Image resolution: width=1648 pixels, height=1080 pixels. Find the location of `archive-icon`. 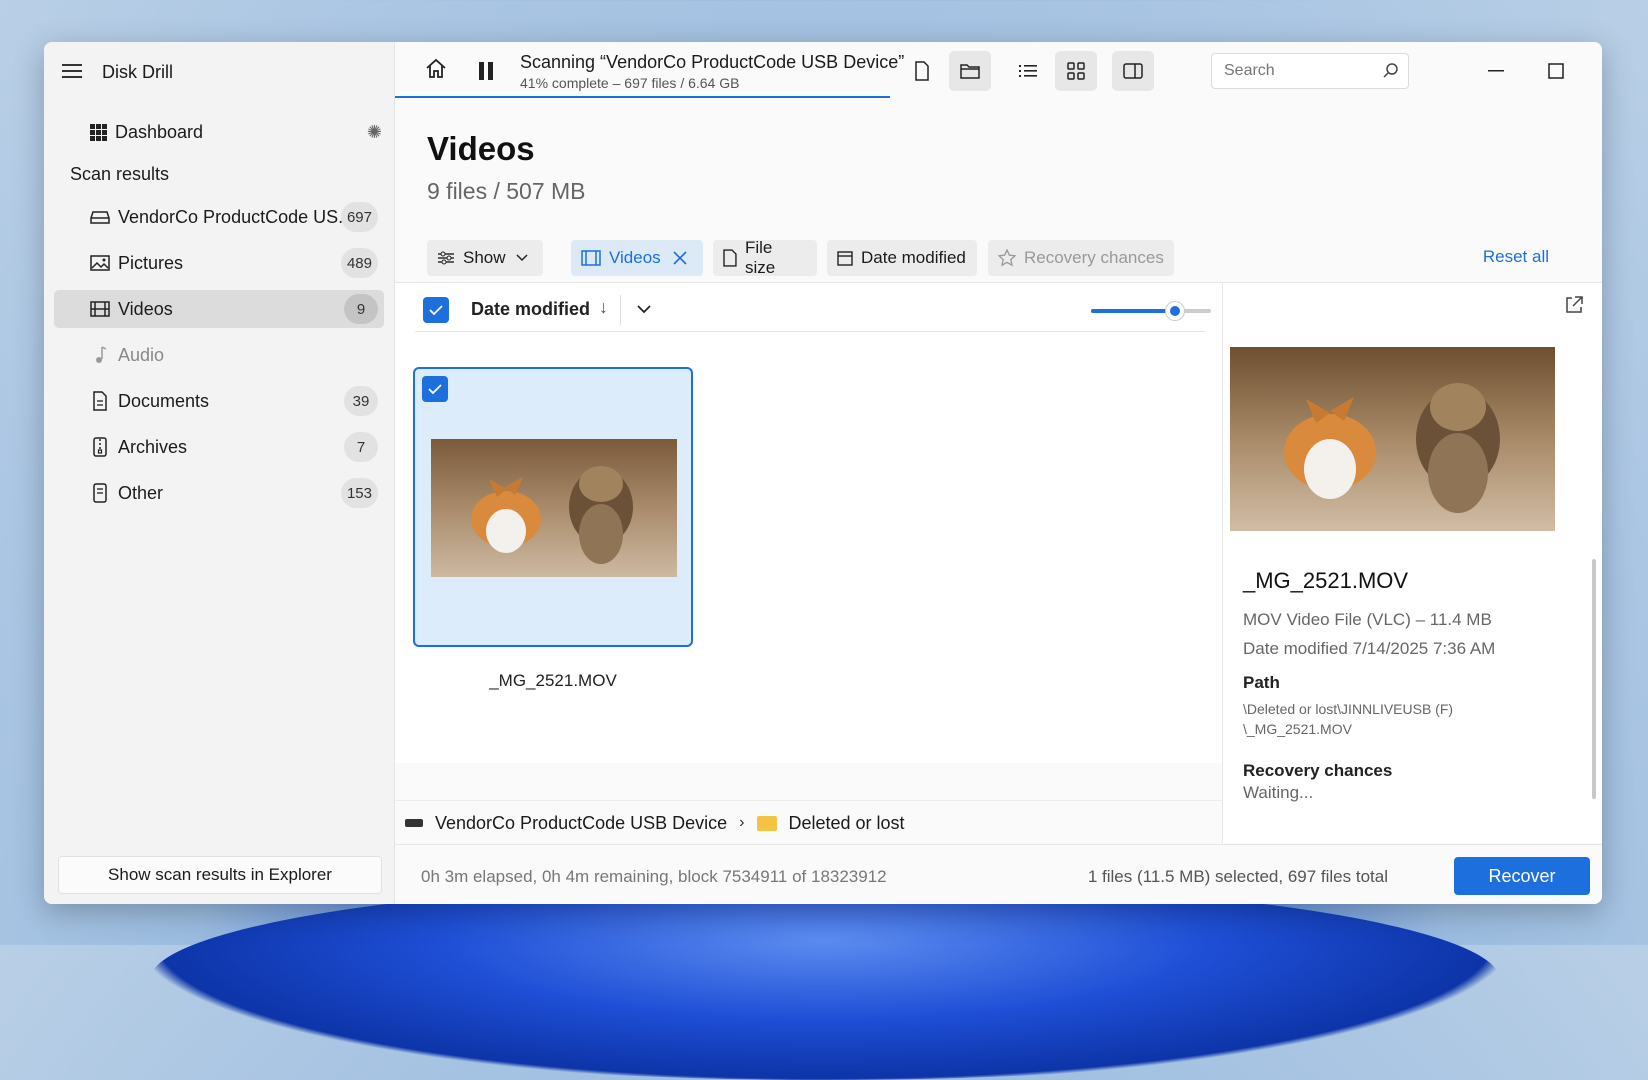

archive-icon is located at coordinates (100, 447).